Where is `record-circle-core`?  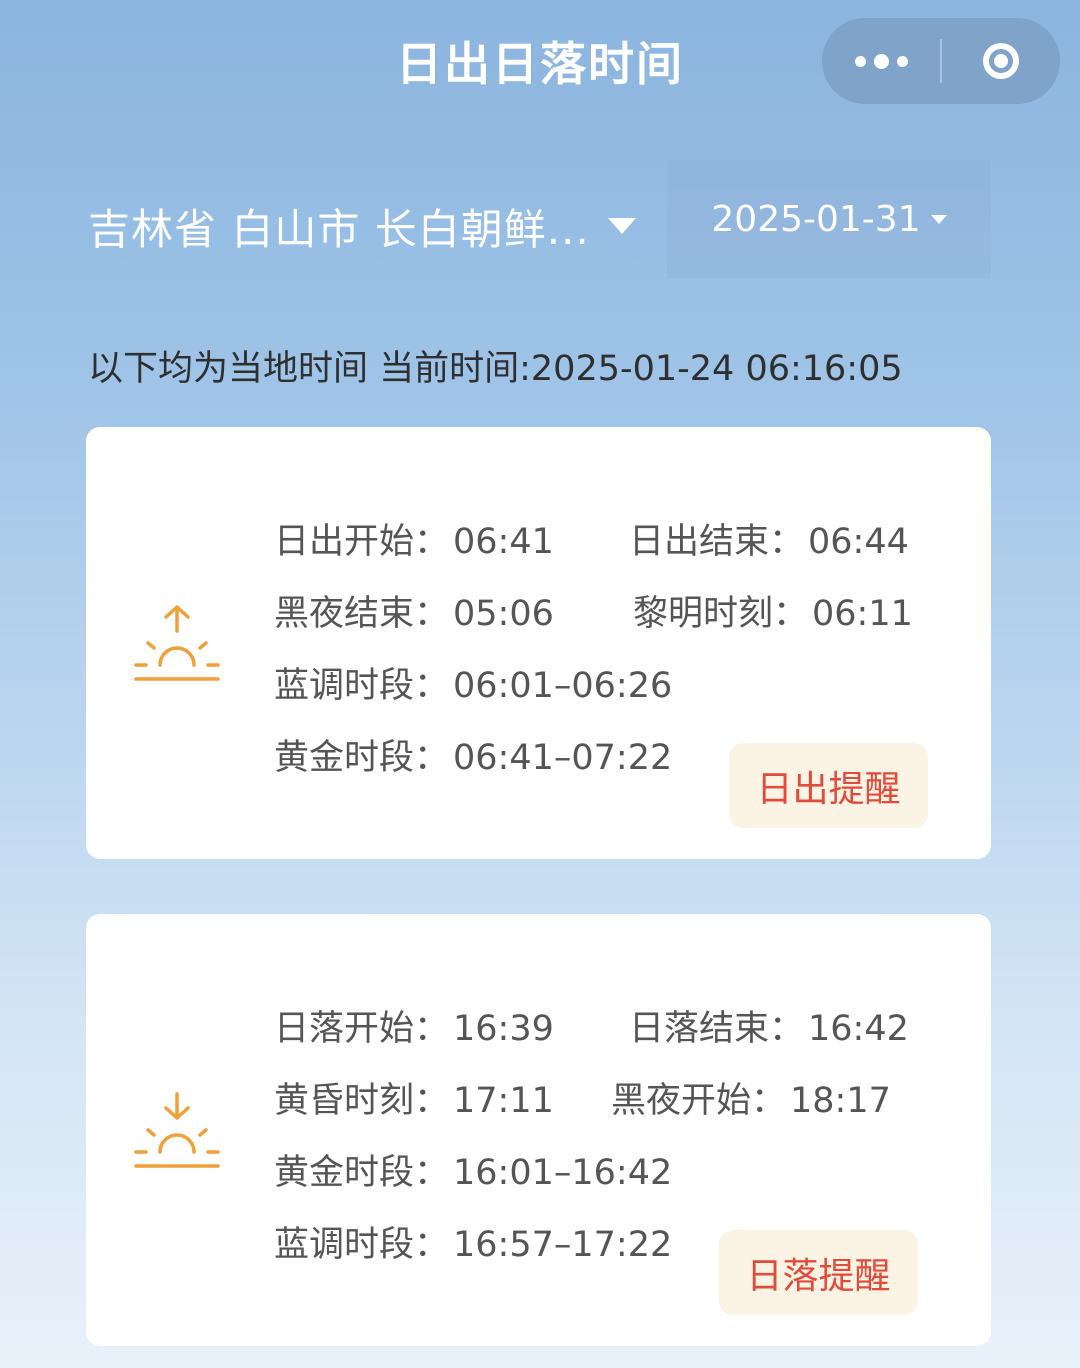 record-circle-core is located at coordinates (1001, 61).